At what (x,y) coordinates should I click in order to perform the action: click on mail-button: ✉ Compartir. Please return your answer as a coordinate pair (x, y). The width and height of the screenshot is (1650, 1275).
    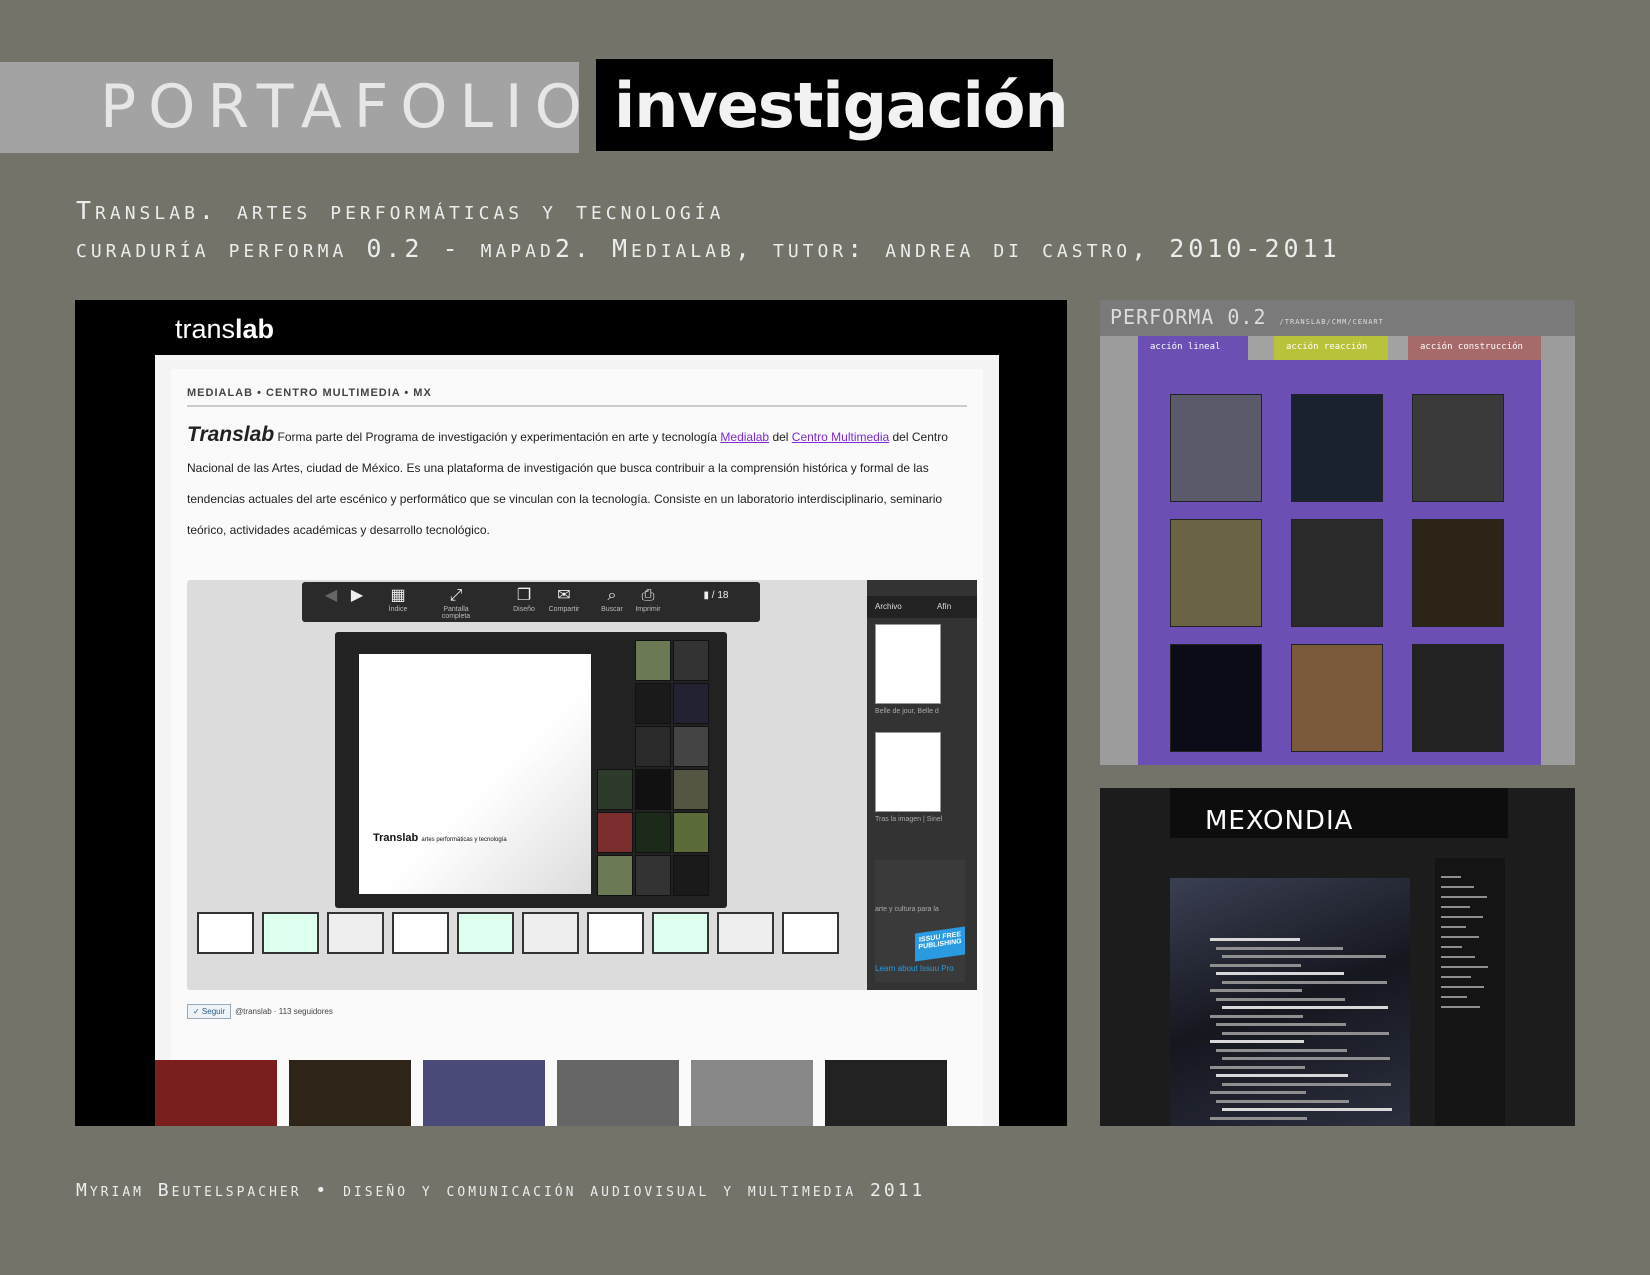
    Looking at the image, I should click on (564, 599).